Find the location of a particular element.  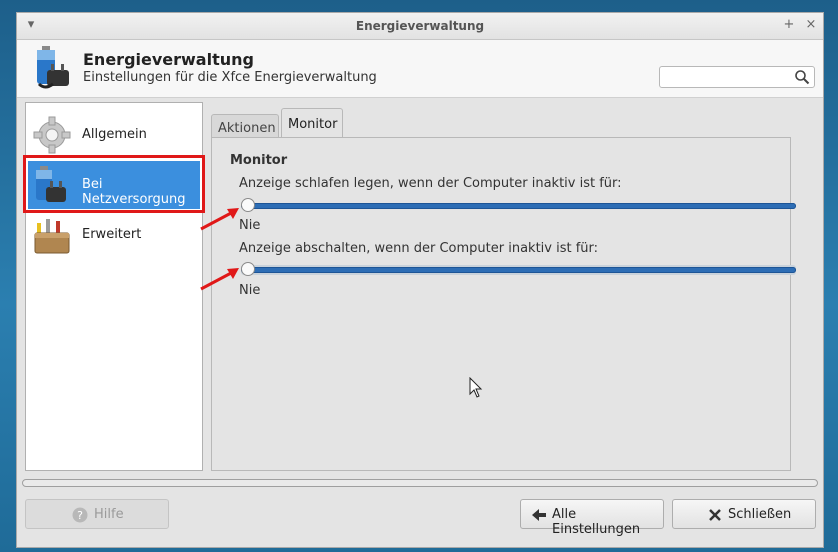

sidebar-item-label: Erweitert is located at coordinates (112, 234).